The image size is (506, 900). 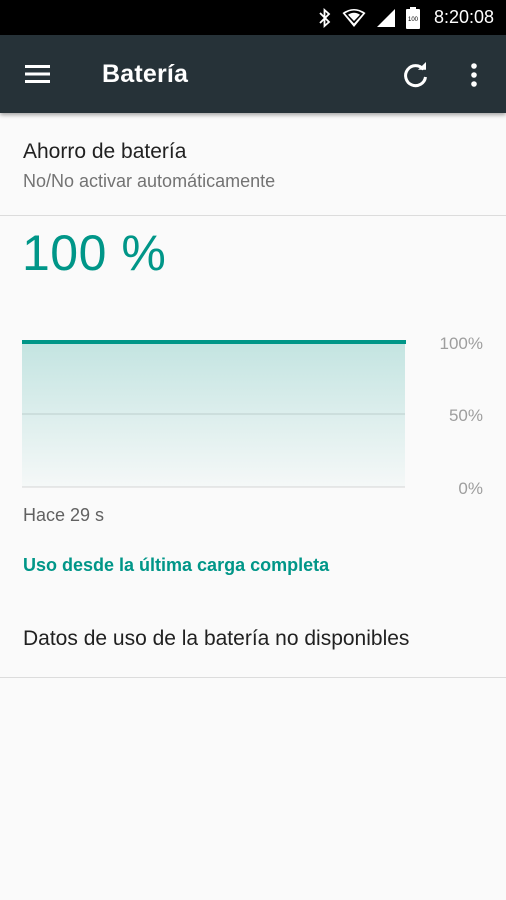 What do you see at coordinates (176, 565) in the screenshot?
I see `usage-since-full-charge-link: Uso desde la última carga completa` at bounding box center [176, 565].